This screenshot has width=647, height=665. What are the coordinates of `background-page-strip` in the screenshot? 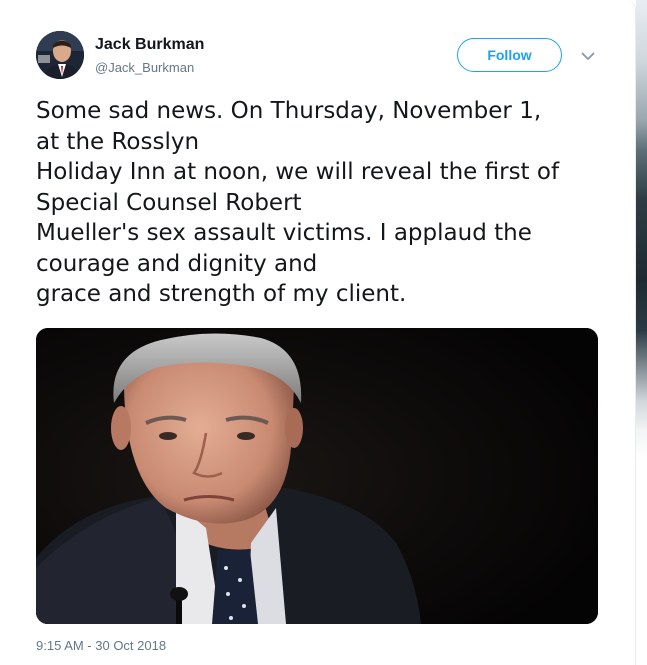 It's located at (641, 332).